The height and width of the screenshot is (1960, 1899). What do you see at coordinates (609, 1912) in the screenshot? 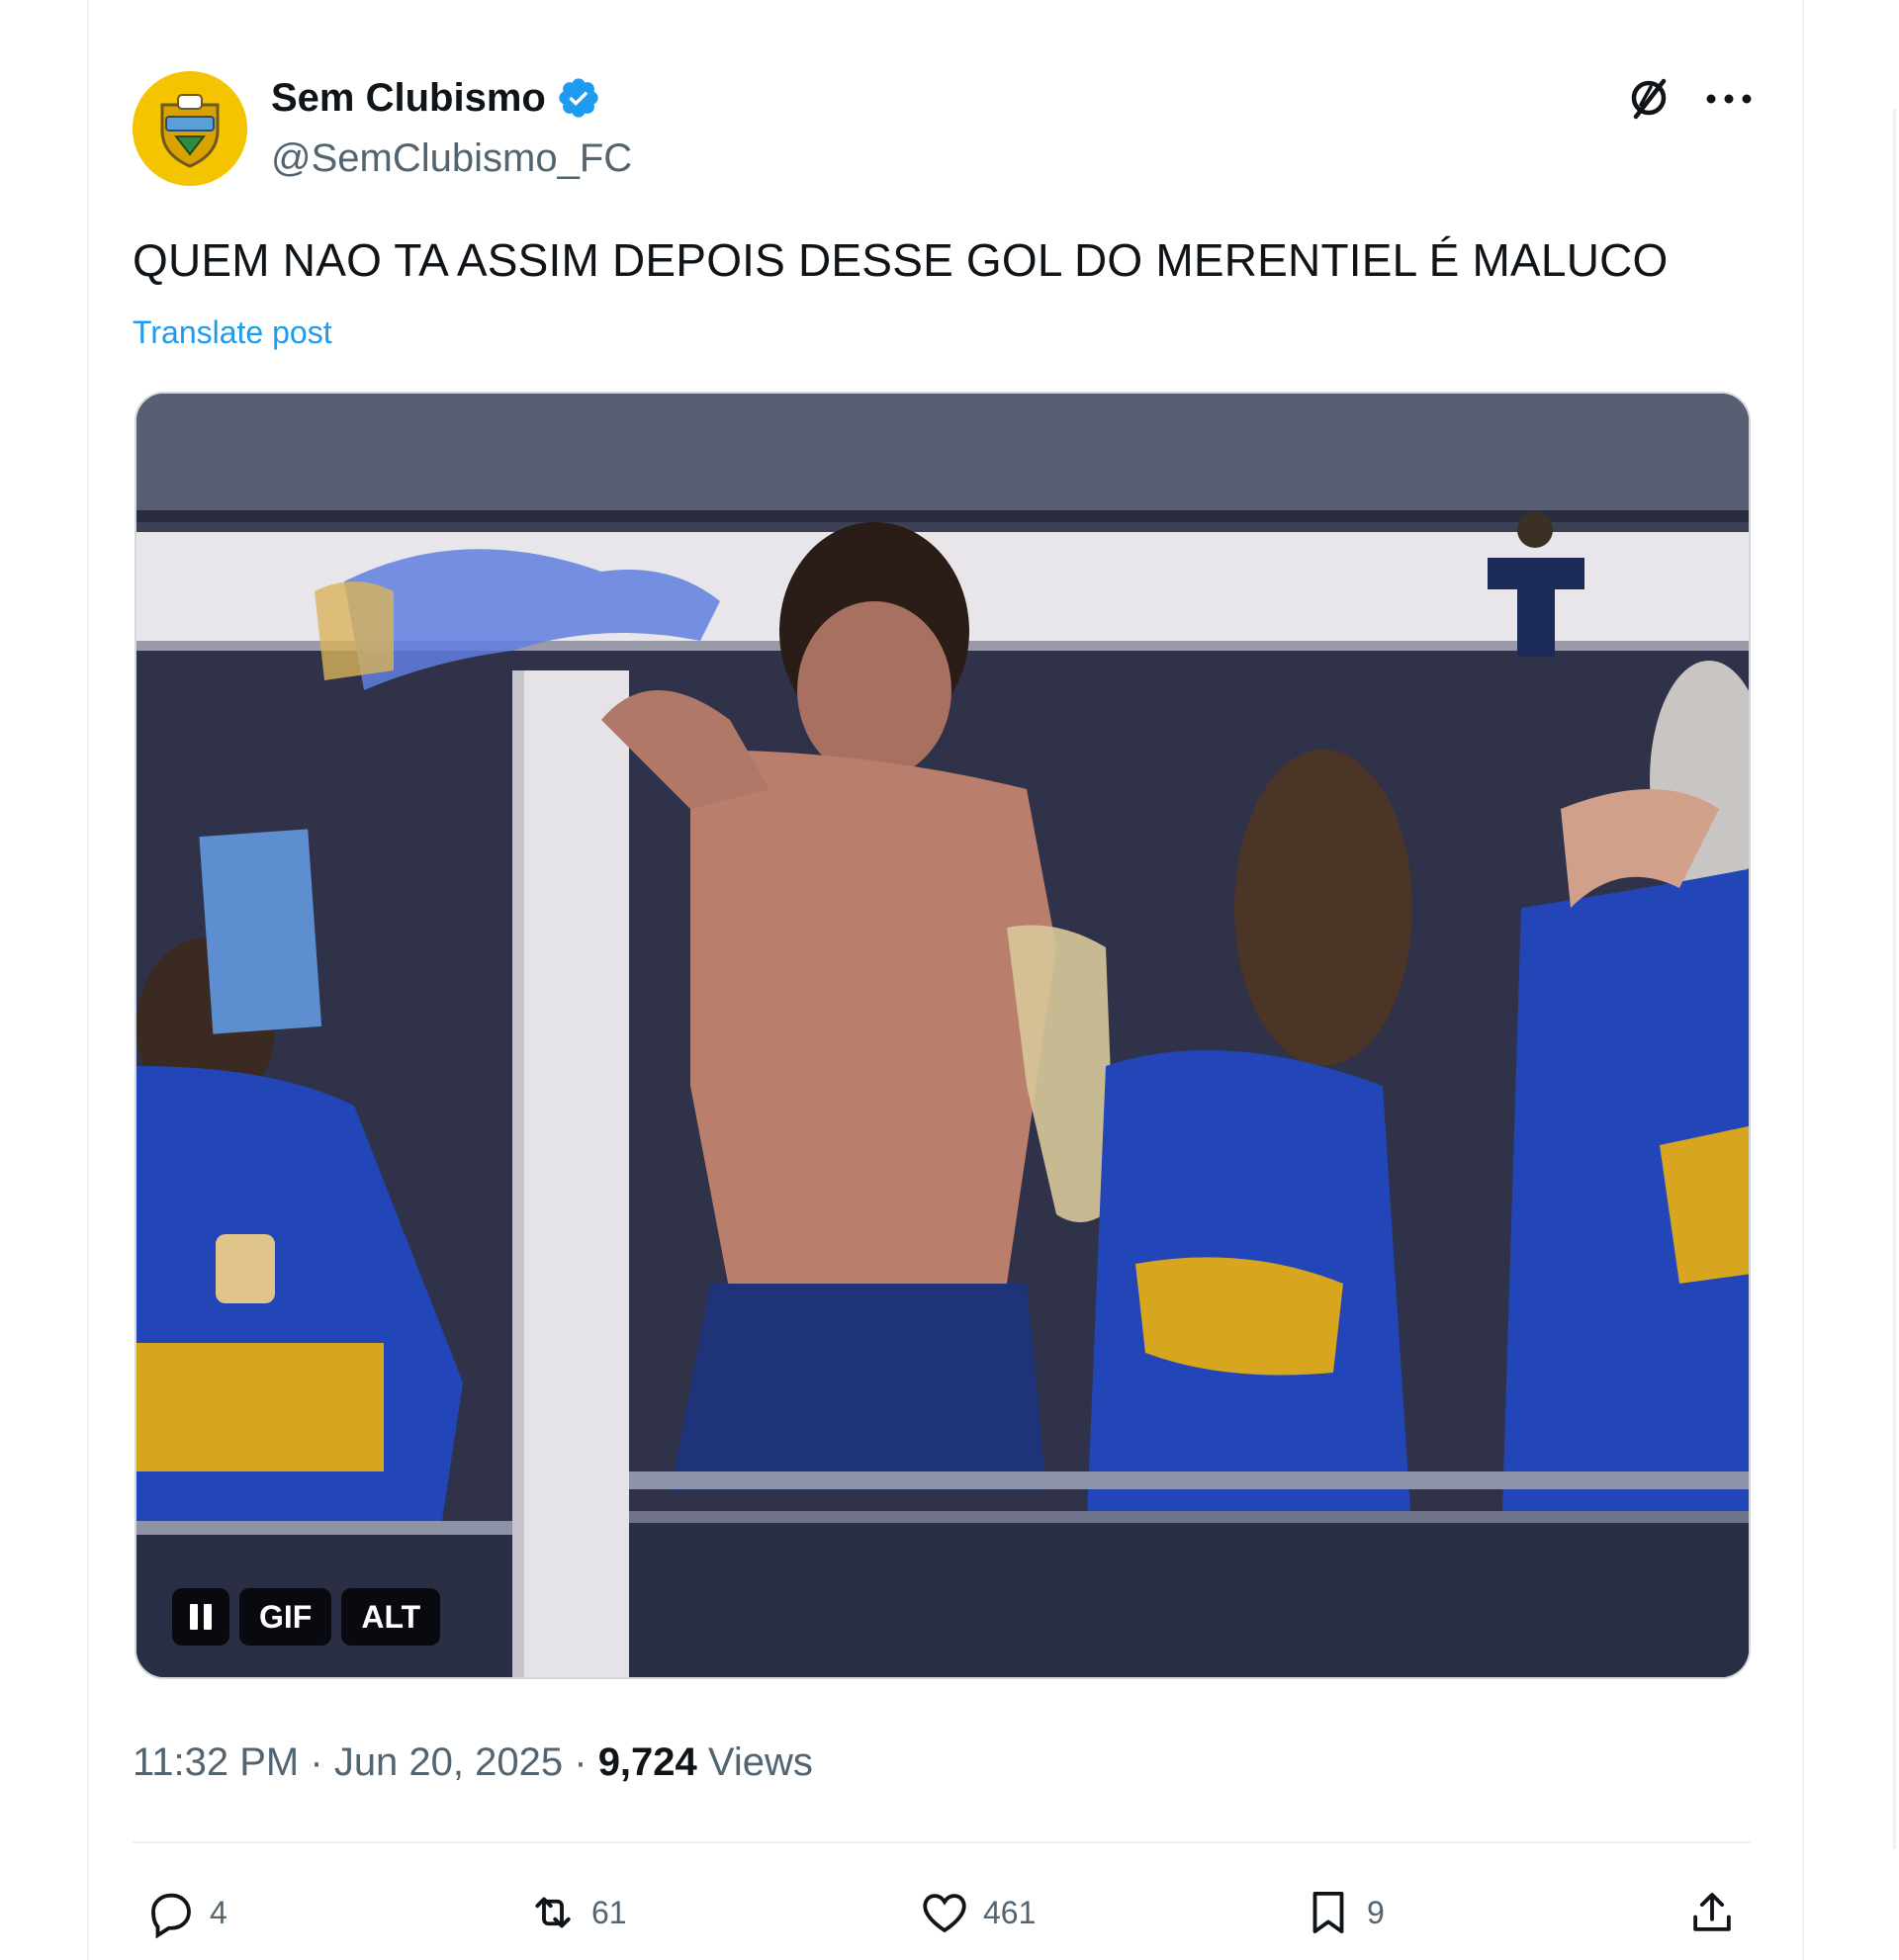
I see `repost-count: 61` at bounding box center [609, 1912].